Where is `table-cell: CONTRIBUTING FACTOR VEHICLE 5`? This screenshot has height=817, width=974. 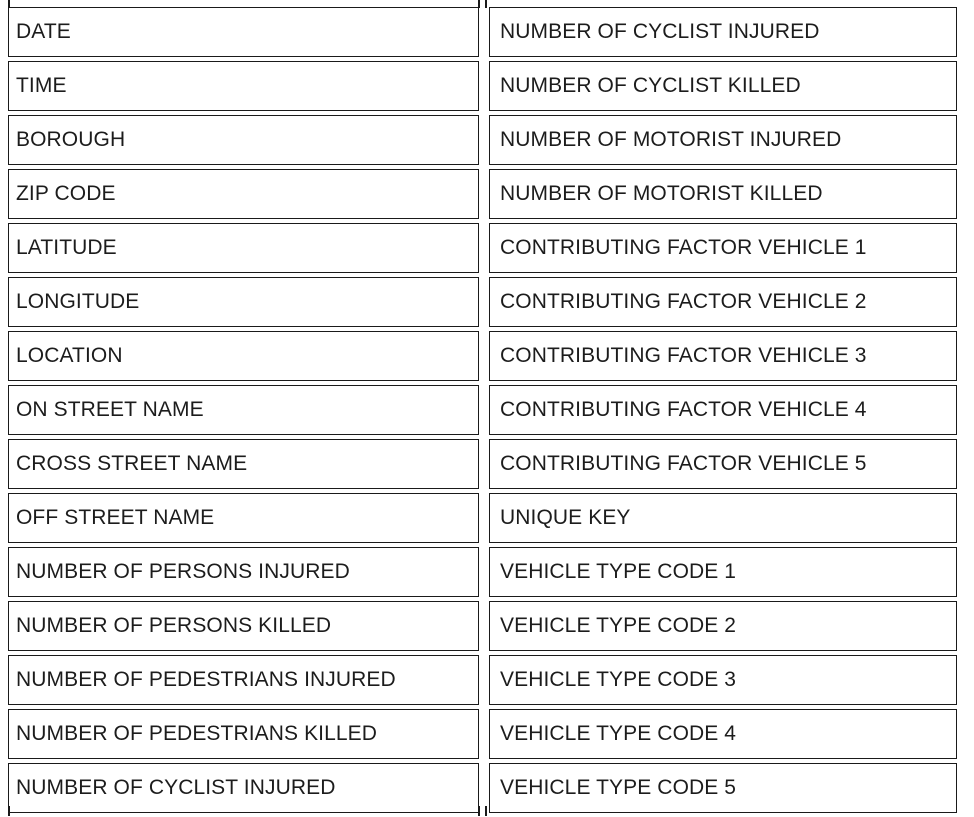 table-cell: CONTRIBUTING FACTOR VEHICLE 5 is located at coordinates (723, 464).